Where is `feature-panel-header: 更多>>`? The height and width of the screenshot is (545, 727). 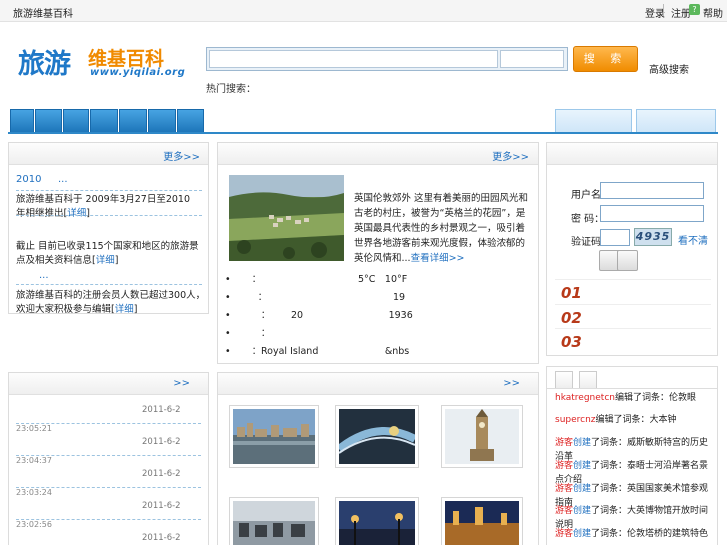 feature-panel-header: 更多>> is located at coordinates (378, 154).